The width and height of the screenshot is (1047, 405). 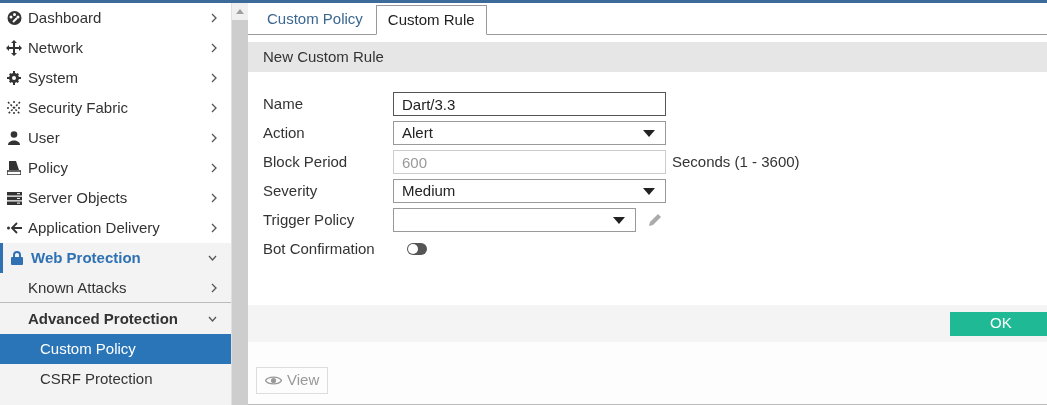 What do you see at coordinates (309, 219) in the screenshot?
I see `field-label: Trigger Policy` at bounding box center [309, 219].